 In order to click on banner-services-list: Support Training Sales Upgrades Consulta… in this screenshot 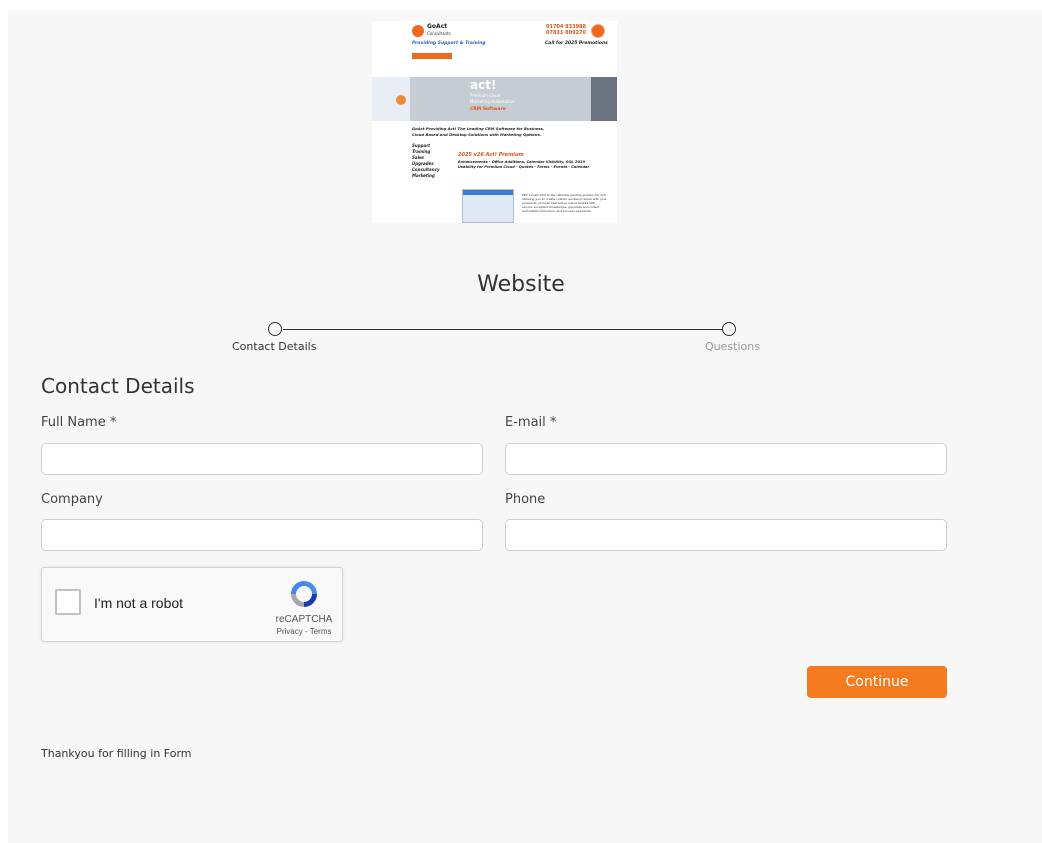, I will do `click(426, 161)`.